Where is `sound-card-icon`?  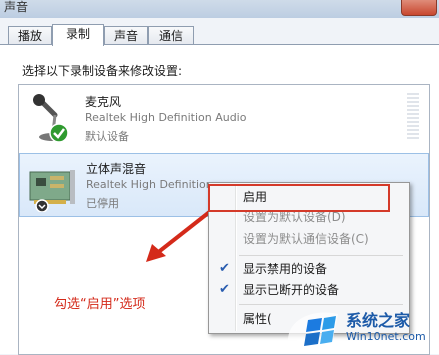 sound-card-icon is located at coordinates (52, 191).